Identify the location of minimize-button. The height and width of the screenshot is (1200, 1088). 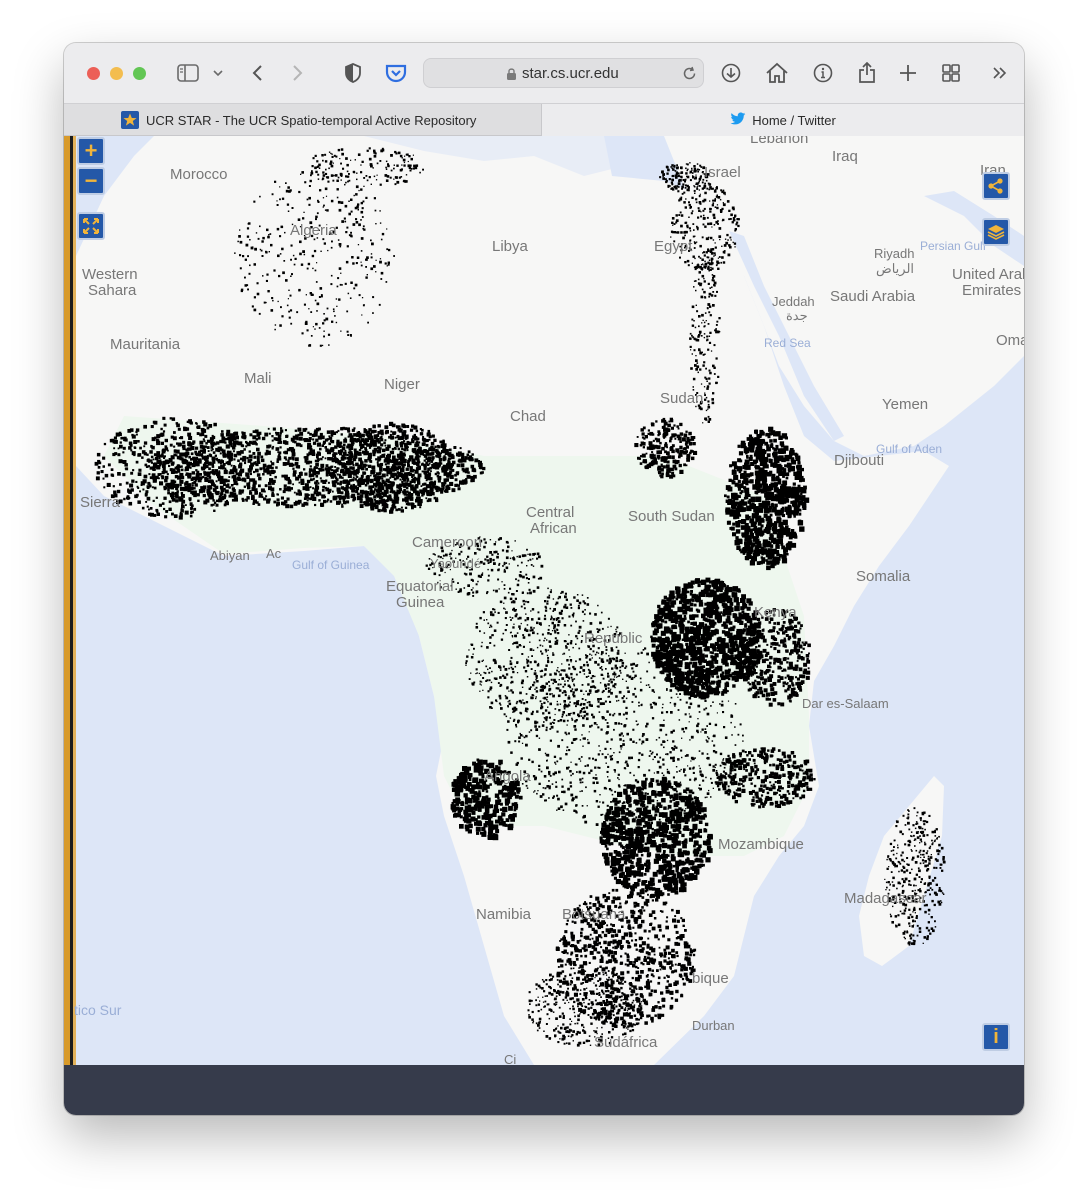
(116, 73).